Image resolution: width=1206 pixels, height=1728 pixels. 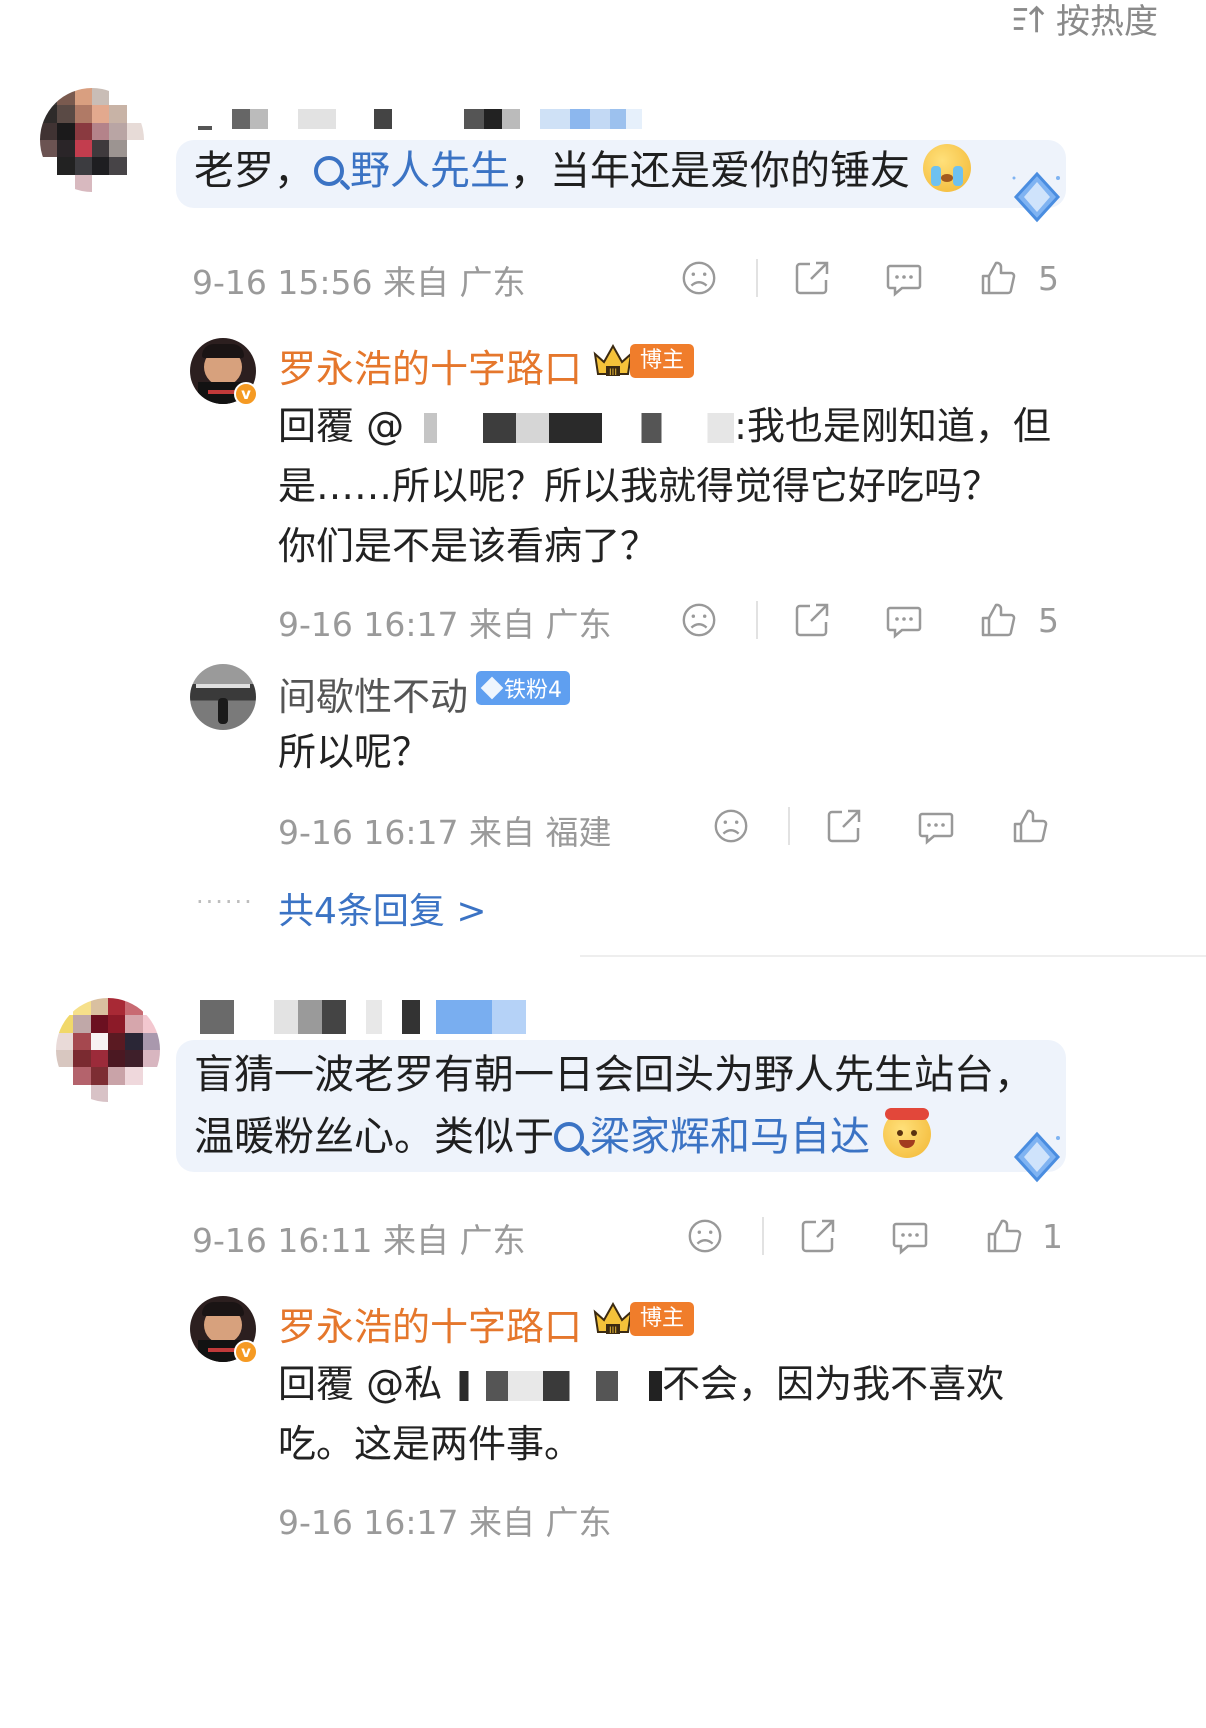 What do you see at coordinates (712, 1137) in the screenshot?
I see `topic-link: 梁家辉和马自达` at bounding box center [712, 1137].